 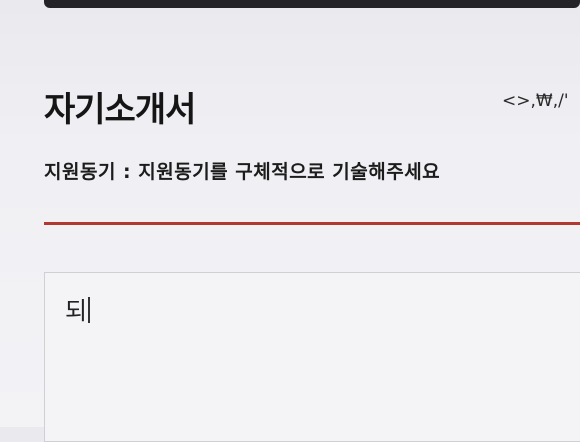 What do you see at coordinates (312, 4) in the screenshot?
I see `top-header-bar` at bounding box center [312, 4].